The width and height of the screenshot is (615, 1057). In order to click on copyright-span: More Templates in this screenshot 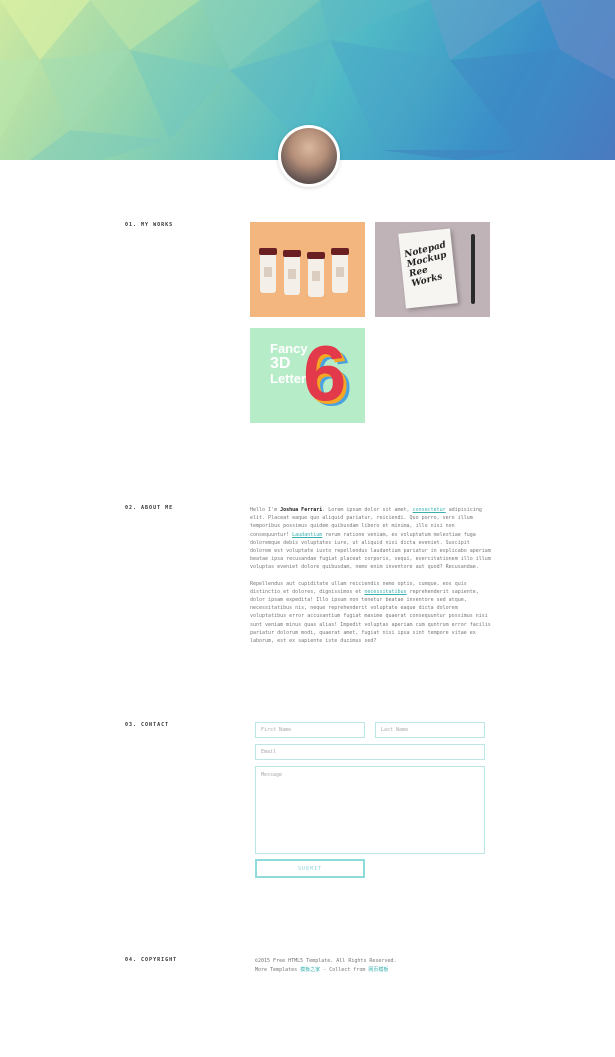, I will do `click(276, 970)`.